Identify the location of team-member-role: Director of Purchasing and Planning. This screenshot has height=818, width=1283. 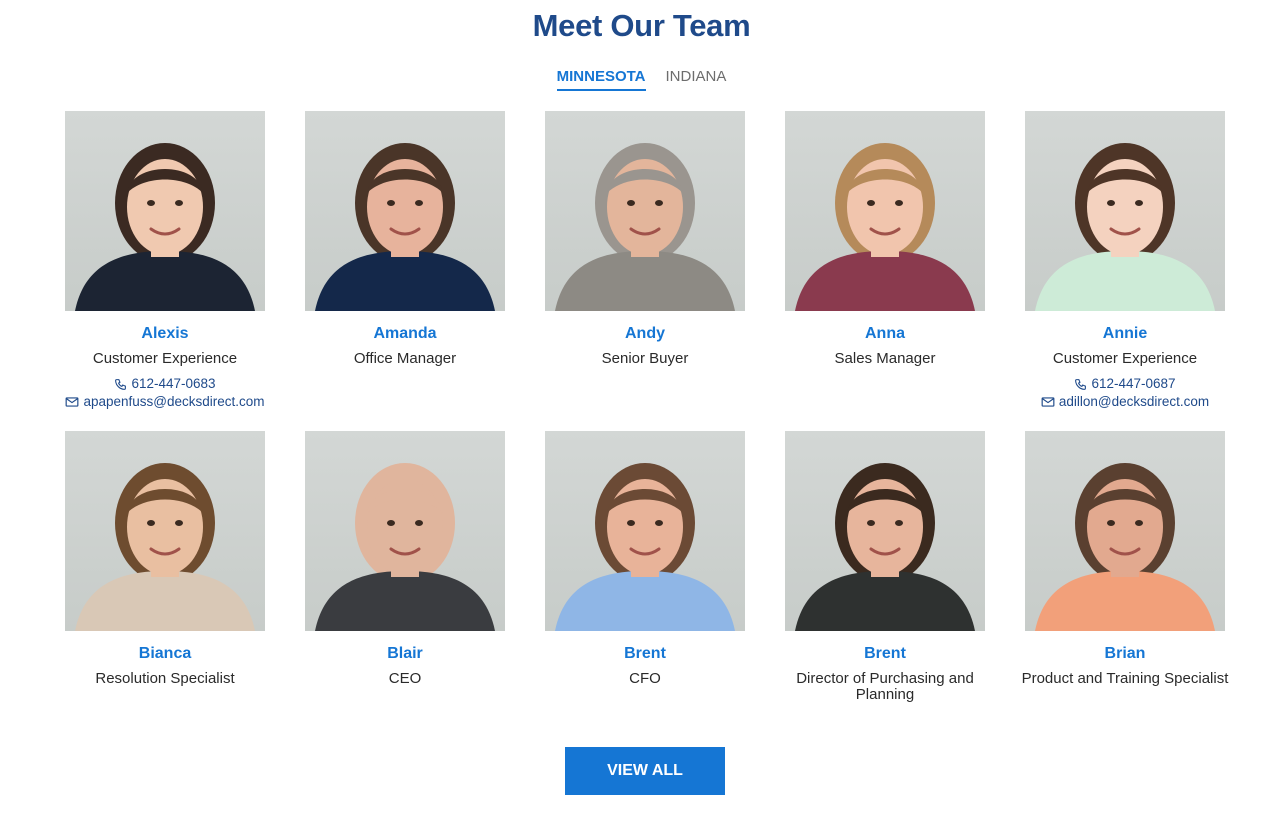
(885, 686).